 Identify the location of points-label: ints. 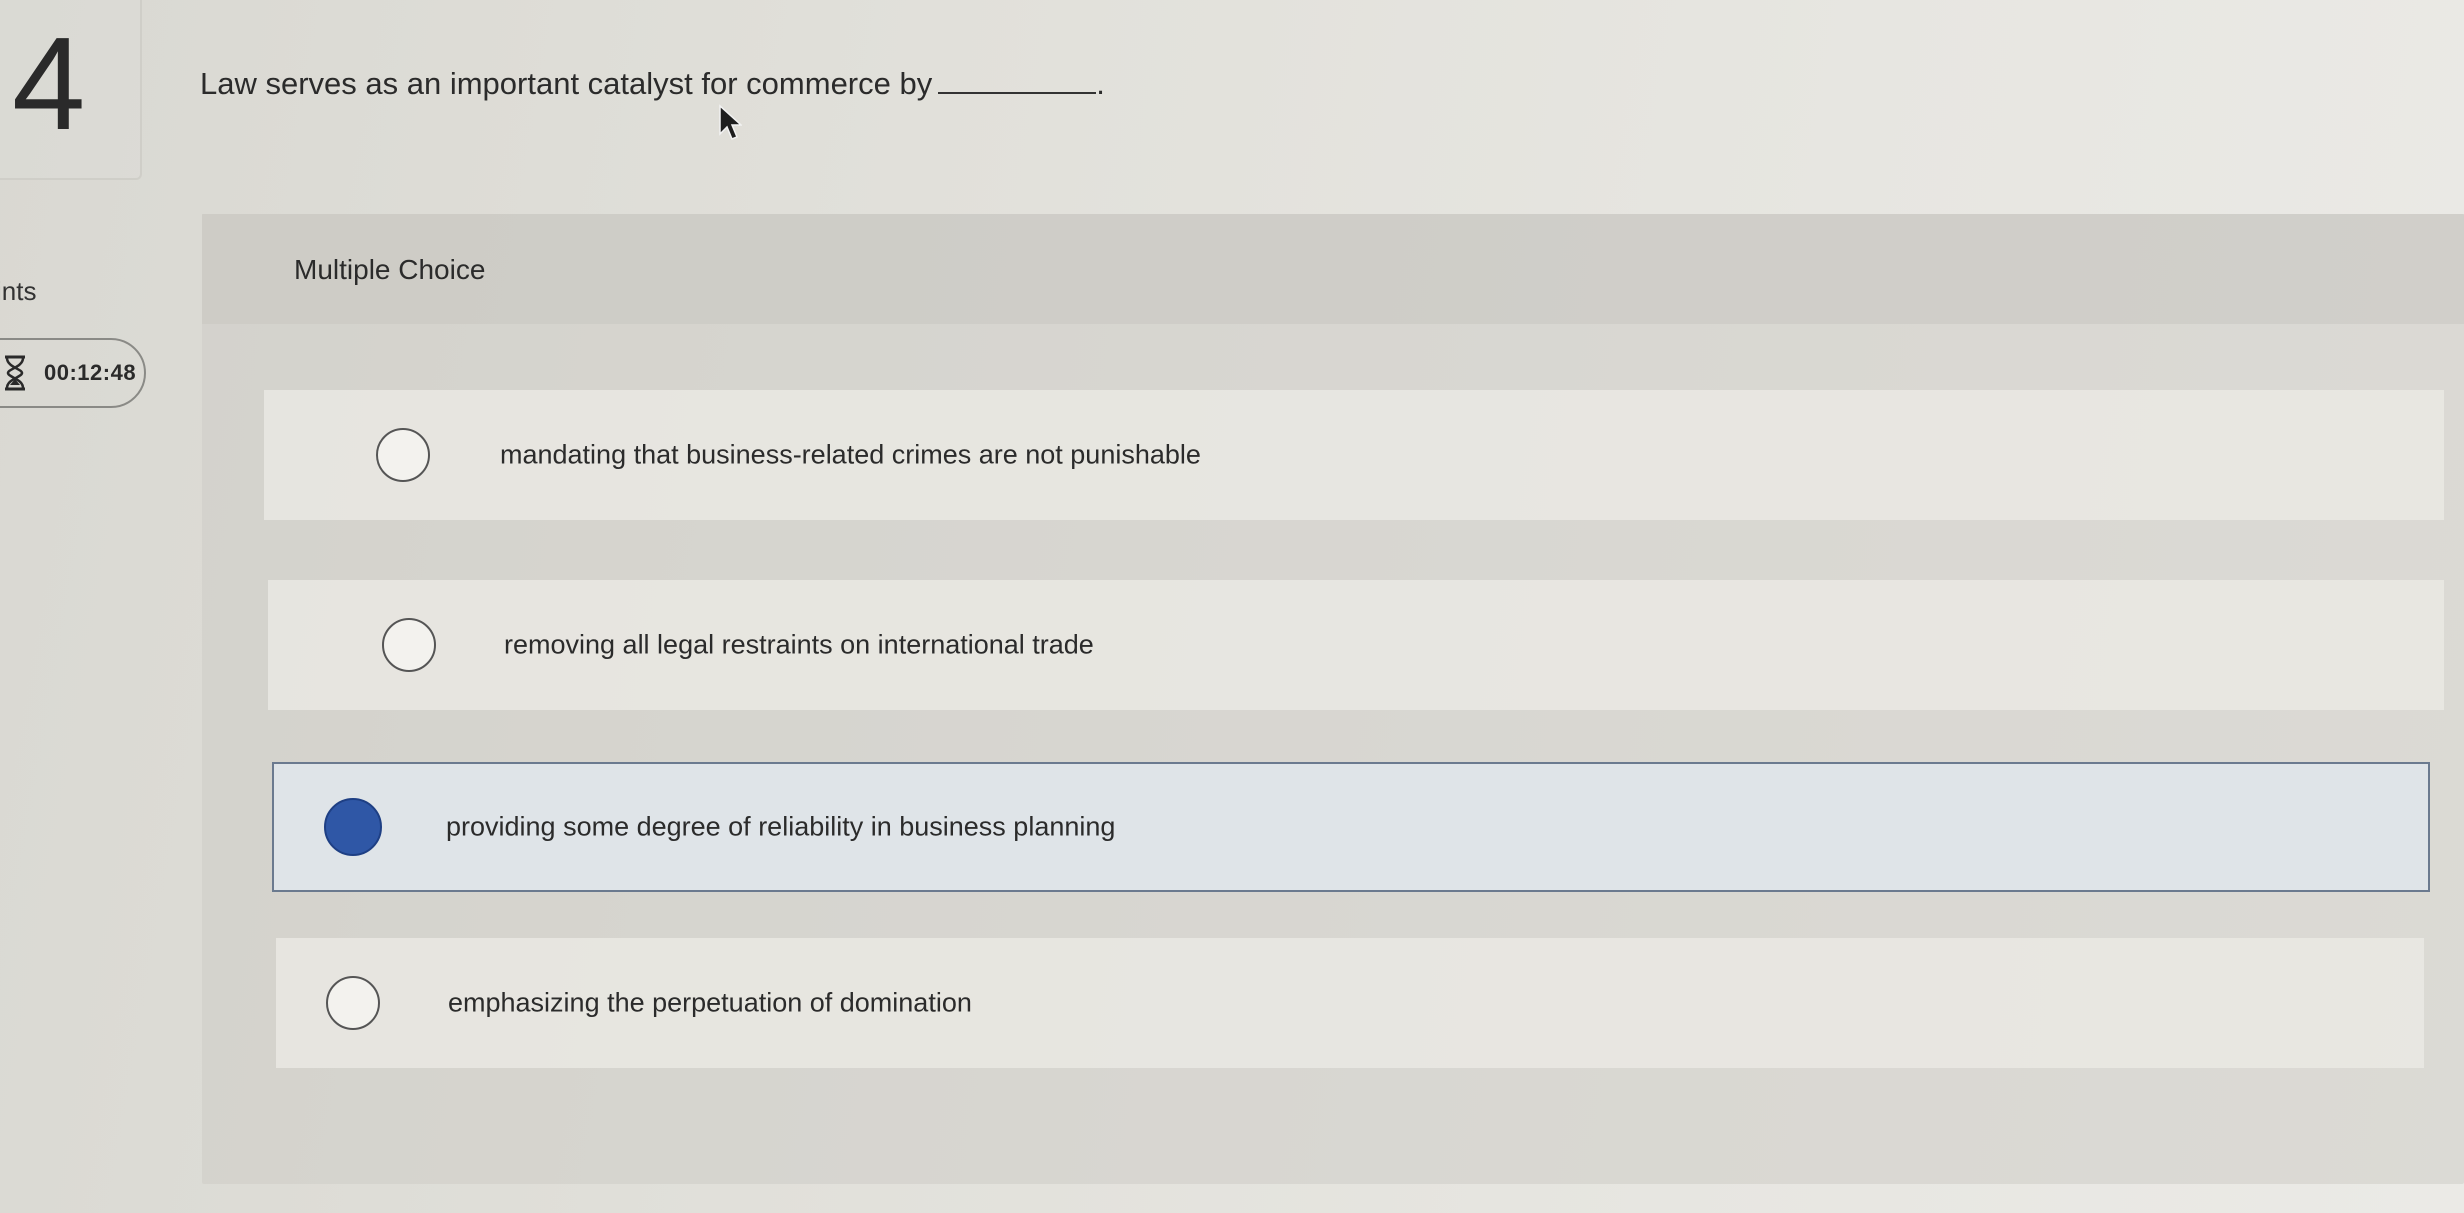
(18, 291).